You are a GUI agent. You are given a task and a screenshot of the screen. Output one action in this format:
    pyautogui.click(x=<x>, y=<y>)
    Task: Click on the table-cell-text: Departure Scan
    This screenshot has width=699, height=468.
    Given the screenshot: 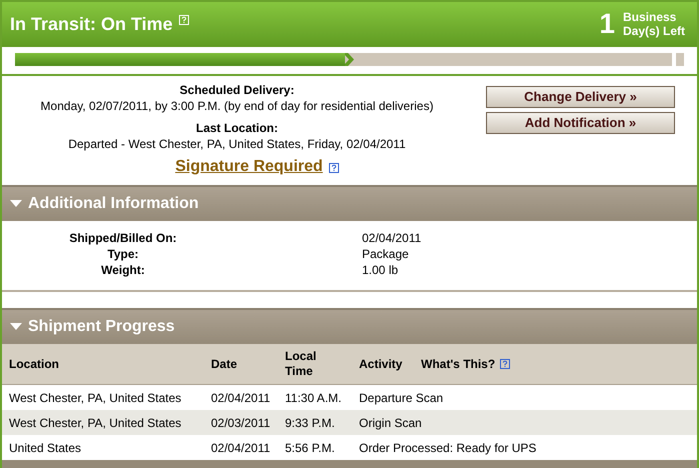 What is the action you would take?
    pyautogui.click(x=401, y=398)
    